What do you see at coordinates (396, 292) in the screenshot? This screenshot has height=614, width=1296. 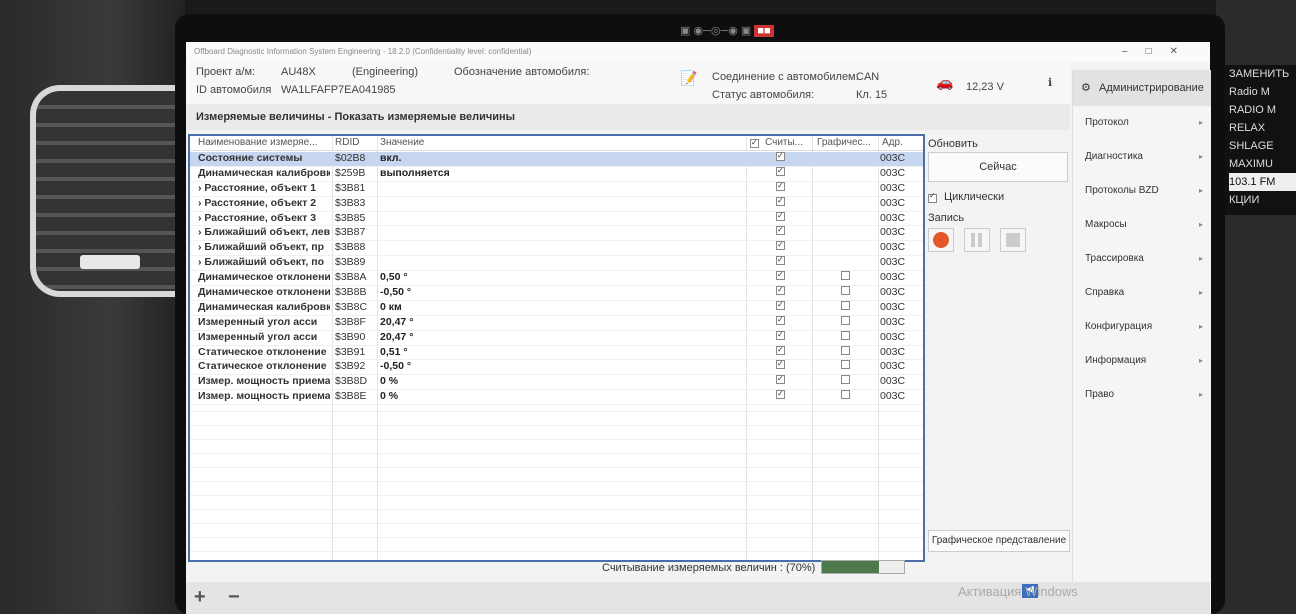 I see `cell-value: -0,50 °` at bounding box center [396, 292].